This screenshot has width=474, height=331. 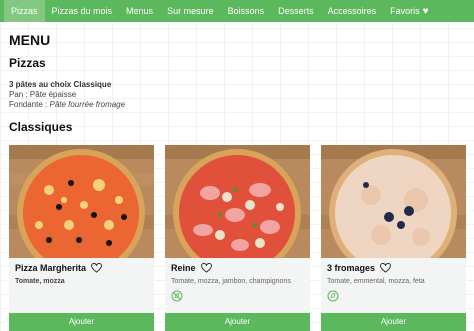 I want to click on no-vegetarian-icon, so click(x=177, y=296).